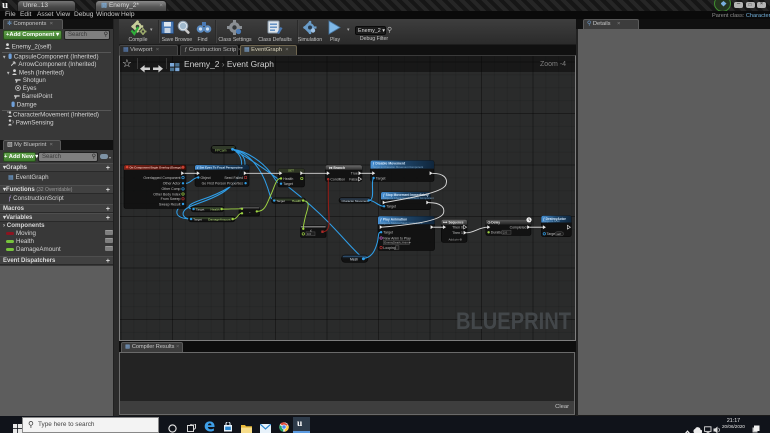  What do you see at coordinates (513, 321) in the screenshot?
I see `svg-text: BLUEPRINT` at bounding box center [513, 321].